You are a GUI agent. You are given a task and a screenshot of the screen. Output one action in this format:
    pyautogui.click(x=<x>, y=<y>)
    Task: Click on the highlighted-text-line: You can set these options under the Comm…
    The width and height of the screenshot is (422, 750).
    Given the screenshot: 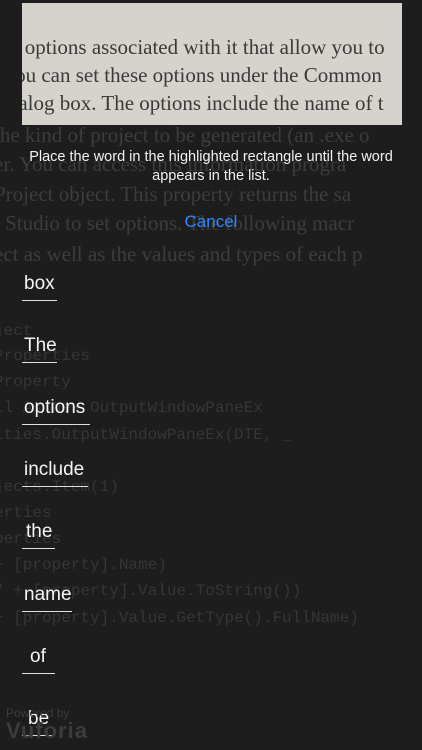 What is the action you would take?
    pyautogui.click(x=202, y=75)
    